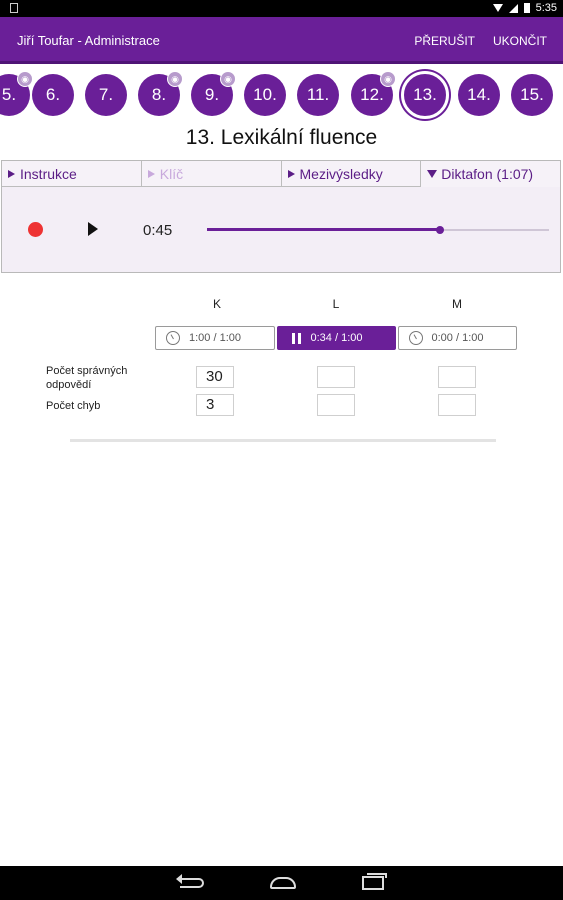  I want to click on tab-label: Diktafon (1:07), so click(487, 174).